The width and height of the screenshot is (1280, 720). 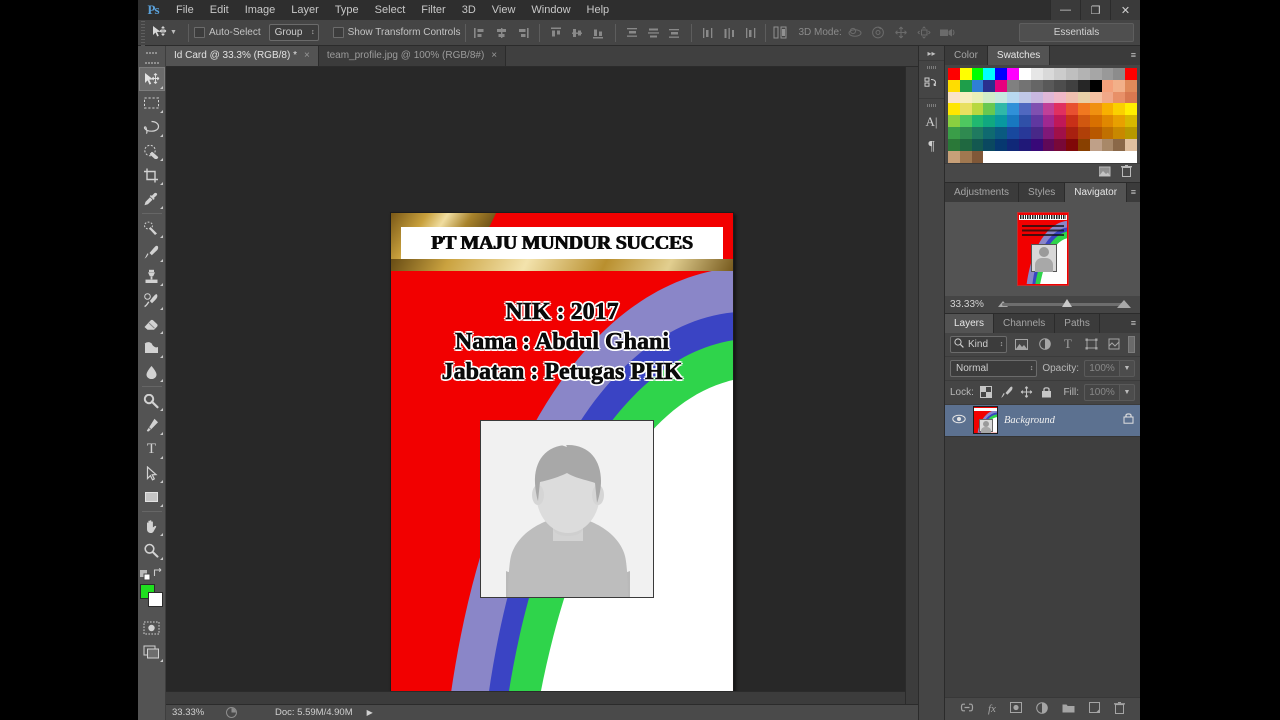 I want to click on tool-quick-selection, so click(x=152, y=151).